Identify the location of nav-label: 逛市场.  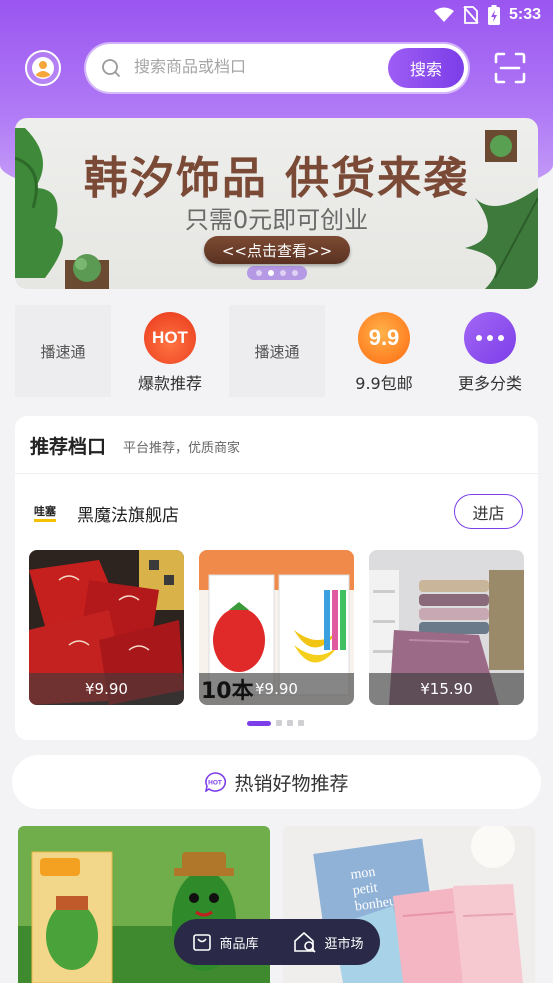
(344, 944).